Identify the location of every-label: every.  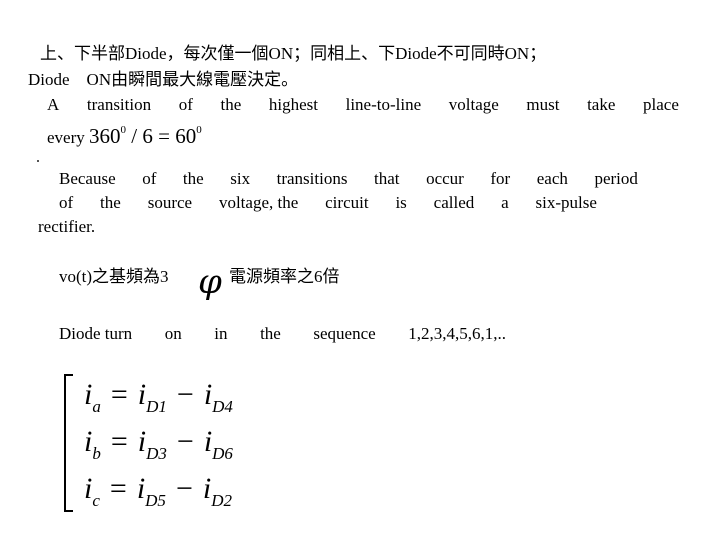
(66, 137).